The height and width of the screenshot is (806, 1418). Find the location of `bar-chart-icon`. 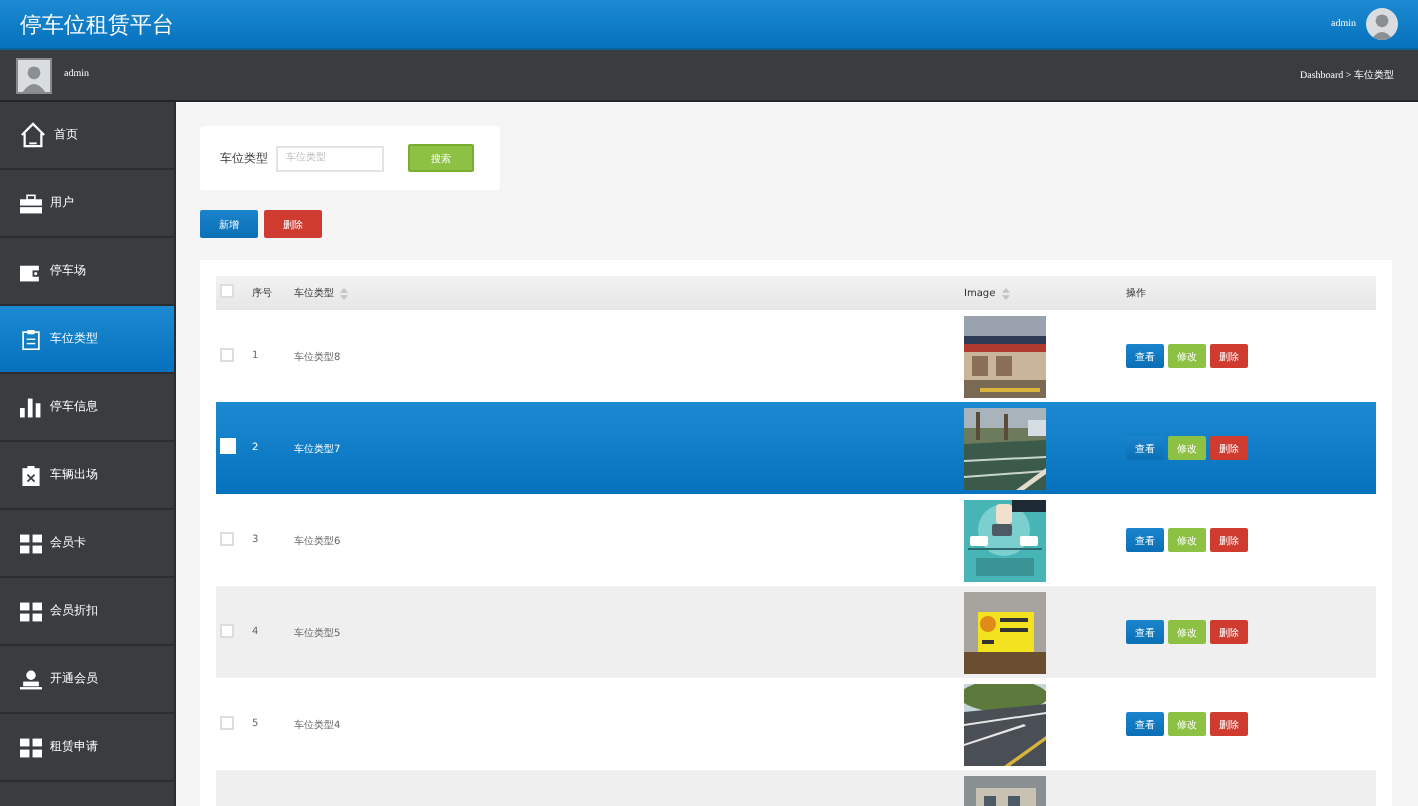

bar-chart-icon is located at coordinates (31, 407).